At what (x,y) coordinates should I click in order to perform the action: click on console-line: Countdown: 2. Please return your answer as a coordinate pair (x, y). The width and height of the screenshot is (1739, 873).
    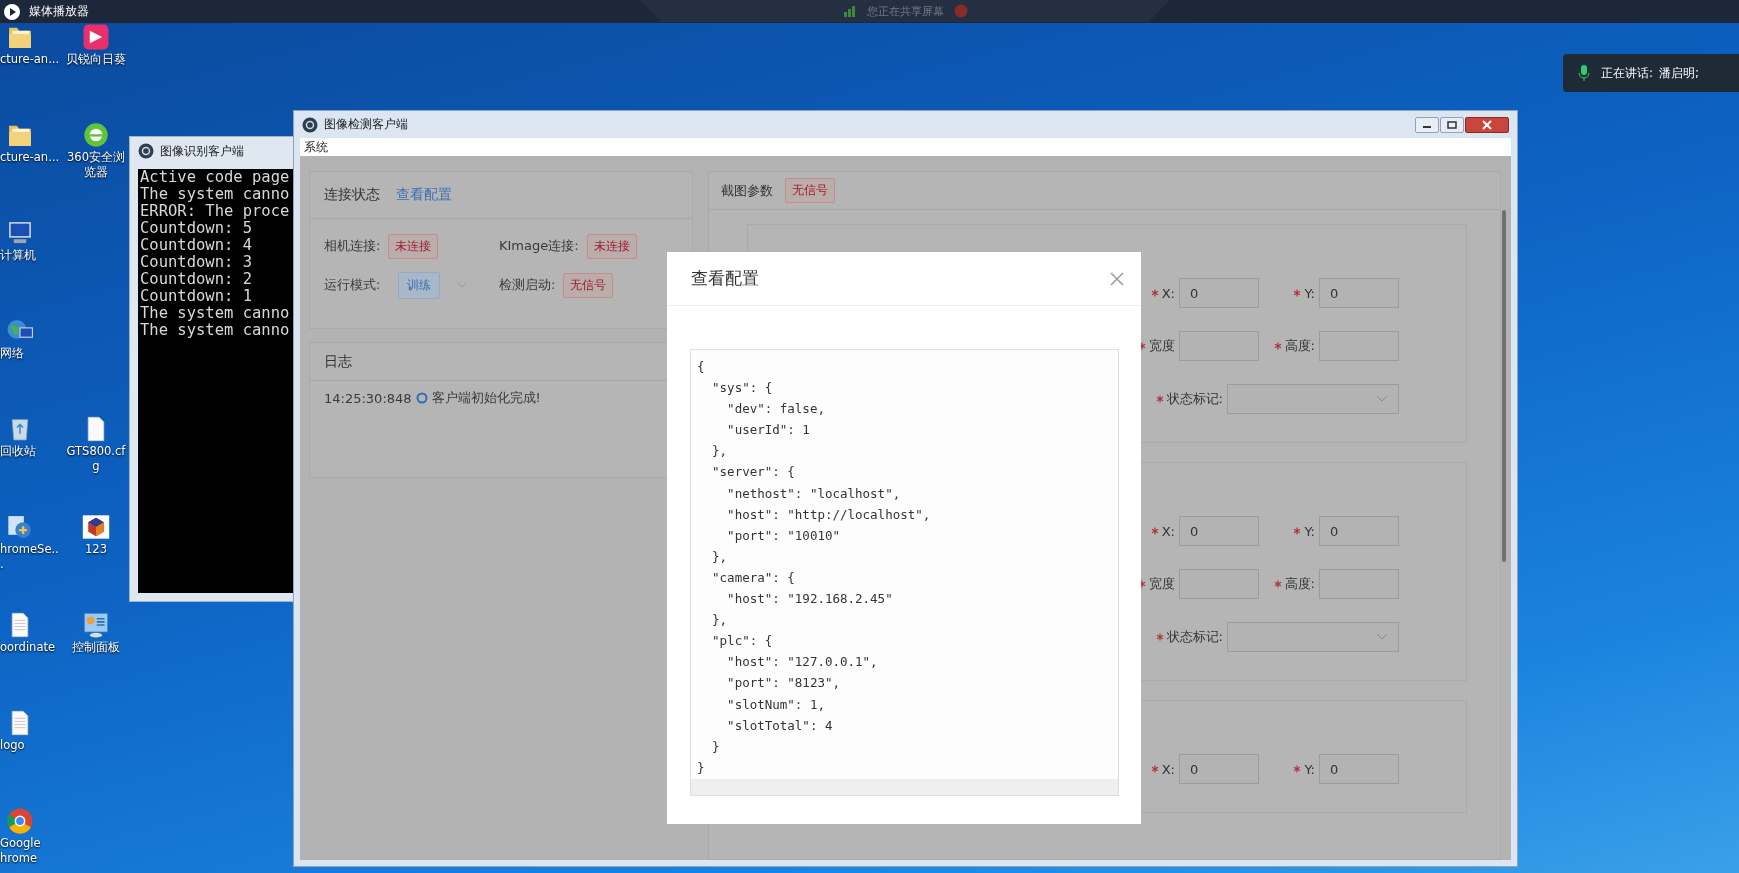
    Looking at the image, I should click on (196, 279).